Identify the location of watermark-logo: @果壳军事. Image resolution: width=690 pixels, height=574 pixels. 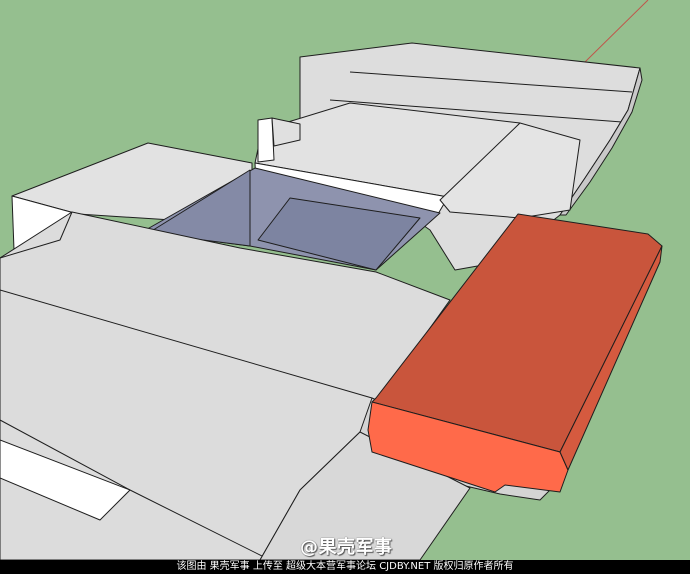
(346, 547).